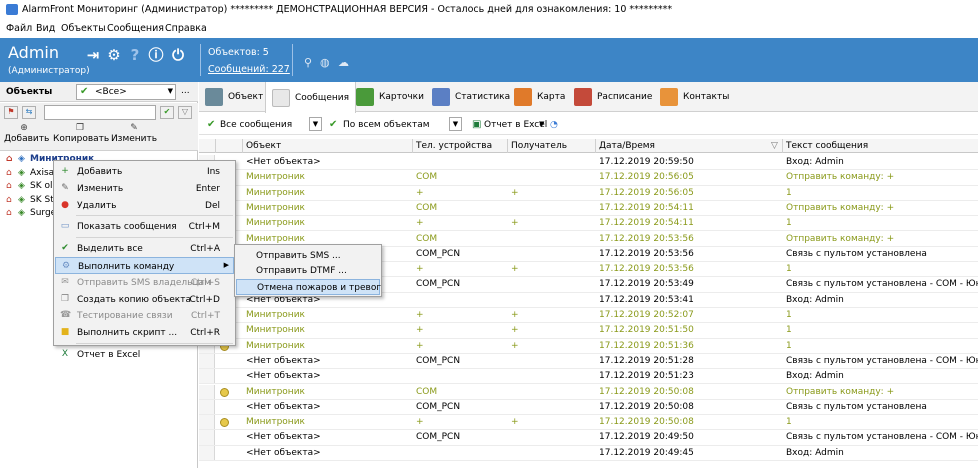  I want to click on messages-filter-dropdown: ▼, so click(315, 124).